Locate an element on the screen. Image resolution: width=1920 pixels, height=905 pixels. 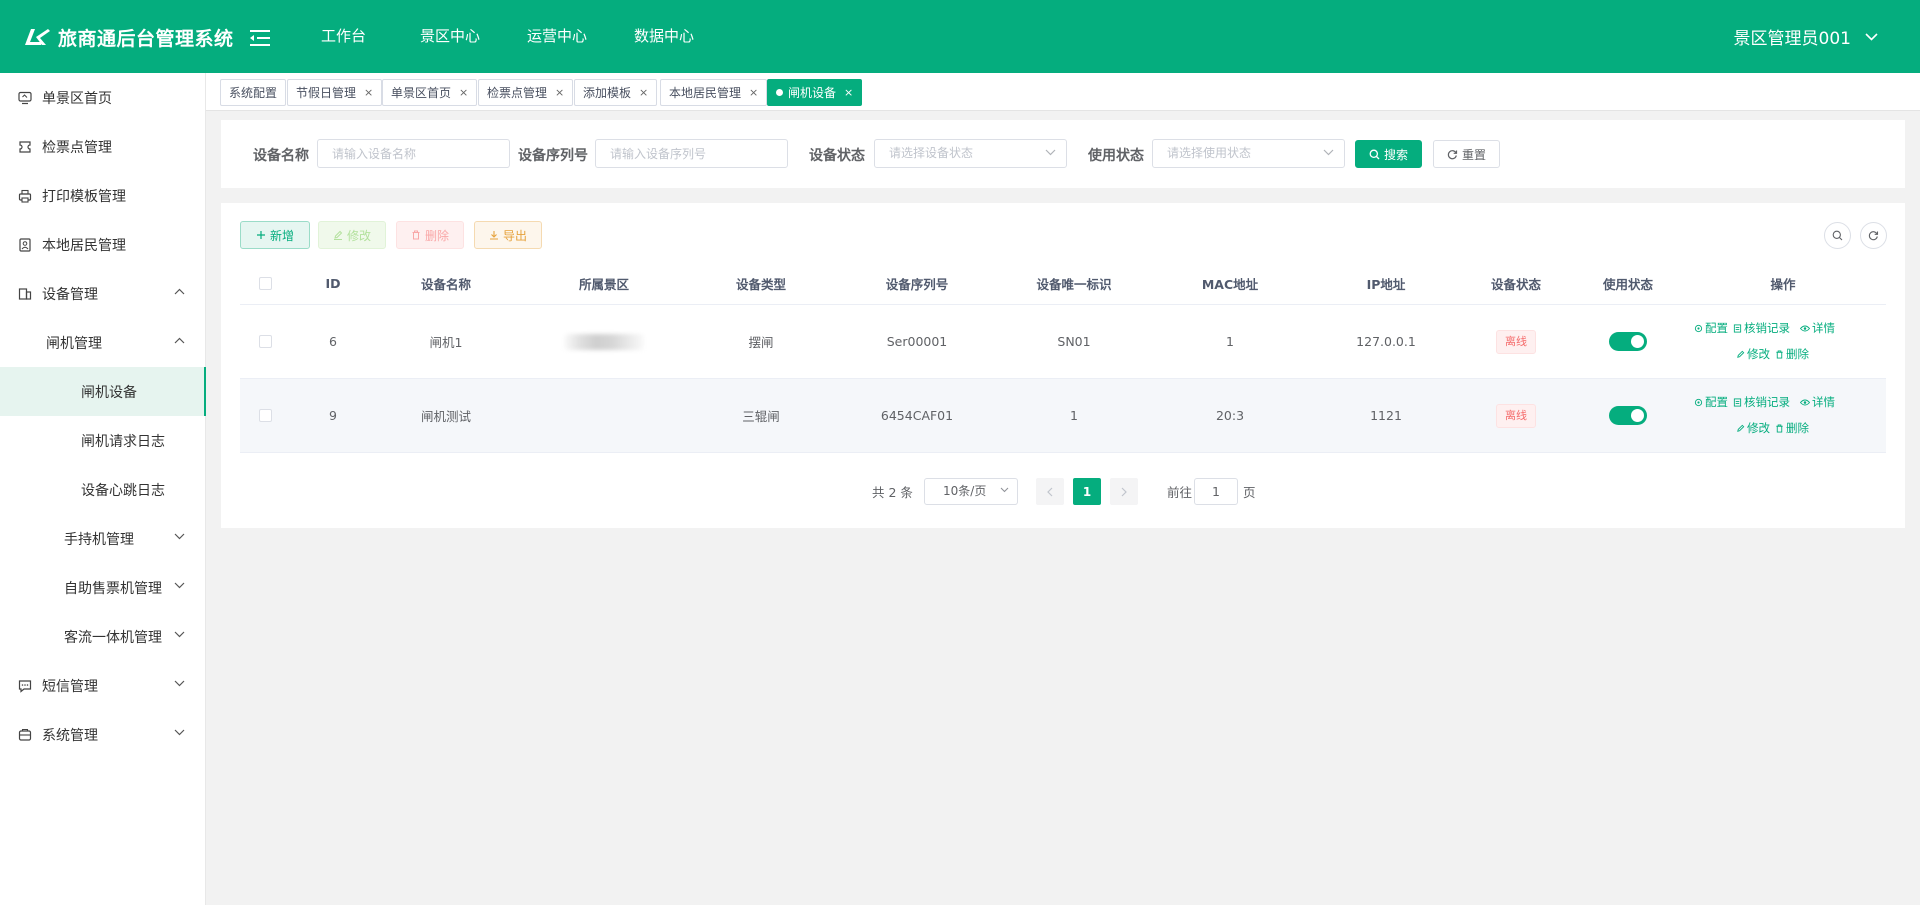
gear-icon is located at coordinates (1698, 328).